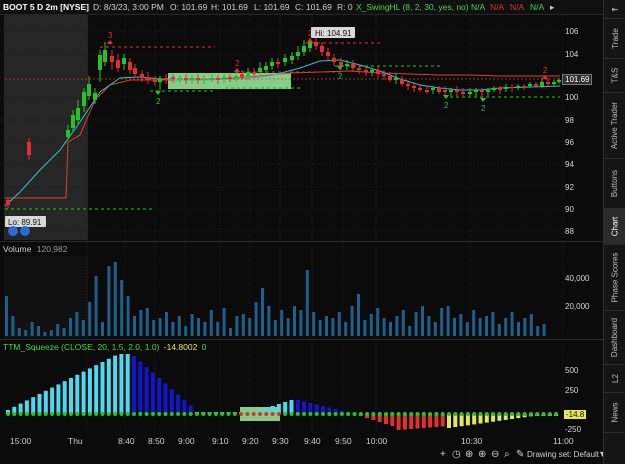  Describe the element at coordinates (572, 390) in the screenshot. I see `squeeze-tick: 250` at that location.